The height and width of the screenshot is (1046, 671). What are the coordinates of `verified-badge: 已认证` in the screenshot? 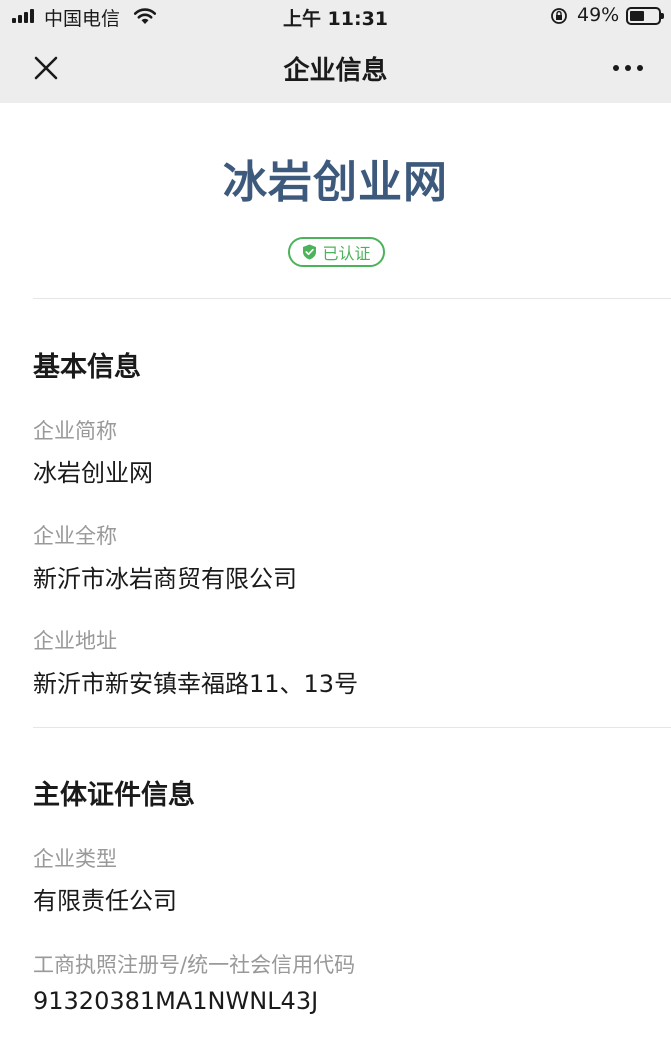 It's located at (336, 252).